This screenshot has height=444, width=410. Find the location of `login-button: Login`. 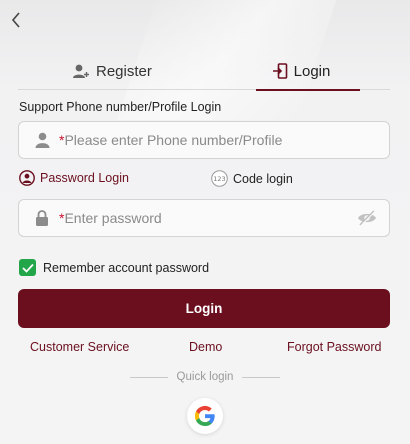

login-button: Login is located at coordinates (204, 308).